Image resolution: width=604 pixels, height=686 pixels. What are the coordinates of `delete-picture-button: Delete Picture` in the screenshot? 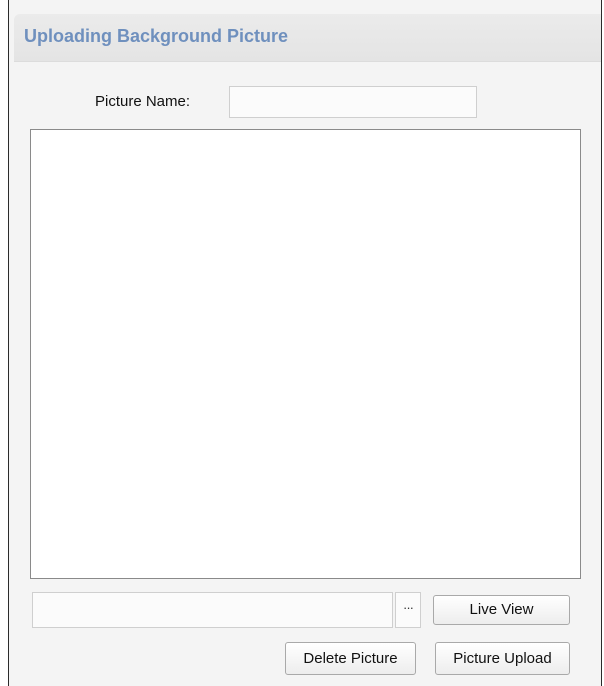 It's located at (350, 658).